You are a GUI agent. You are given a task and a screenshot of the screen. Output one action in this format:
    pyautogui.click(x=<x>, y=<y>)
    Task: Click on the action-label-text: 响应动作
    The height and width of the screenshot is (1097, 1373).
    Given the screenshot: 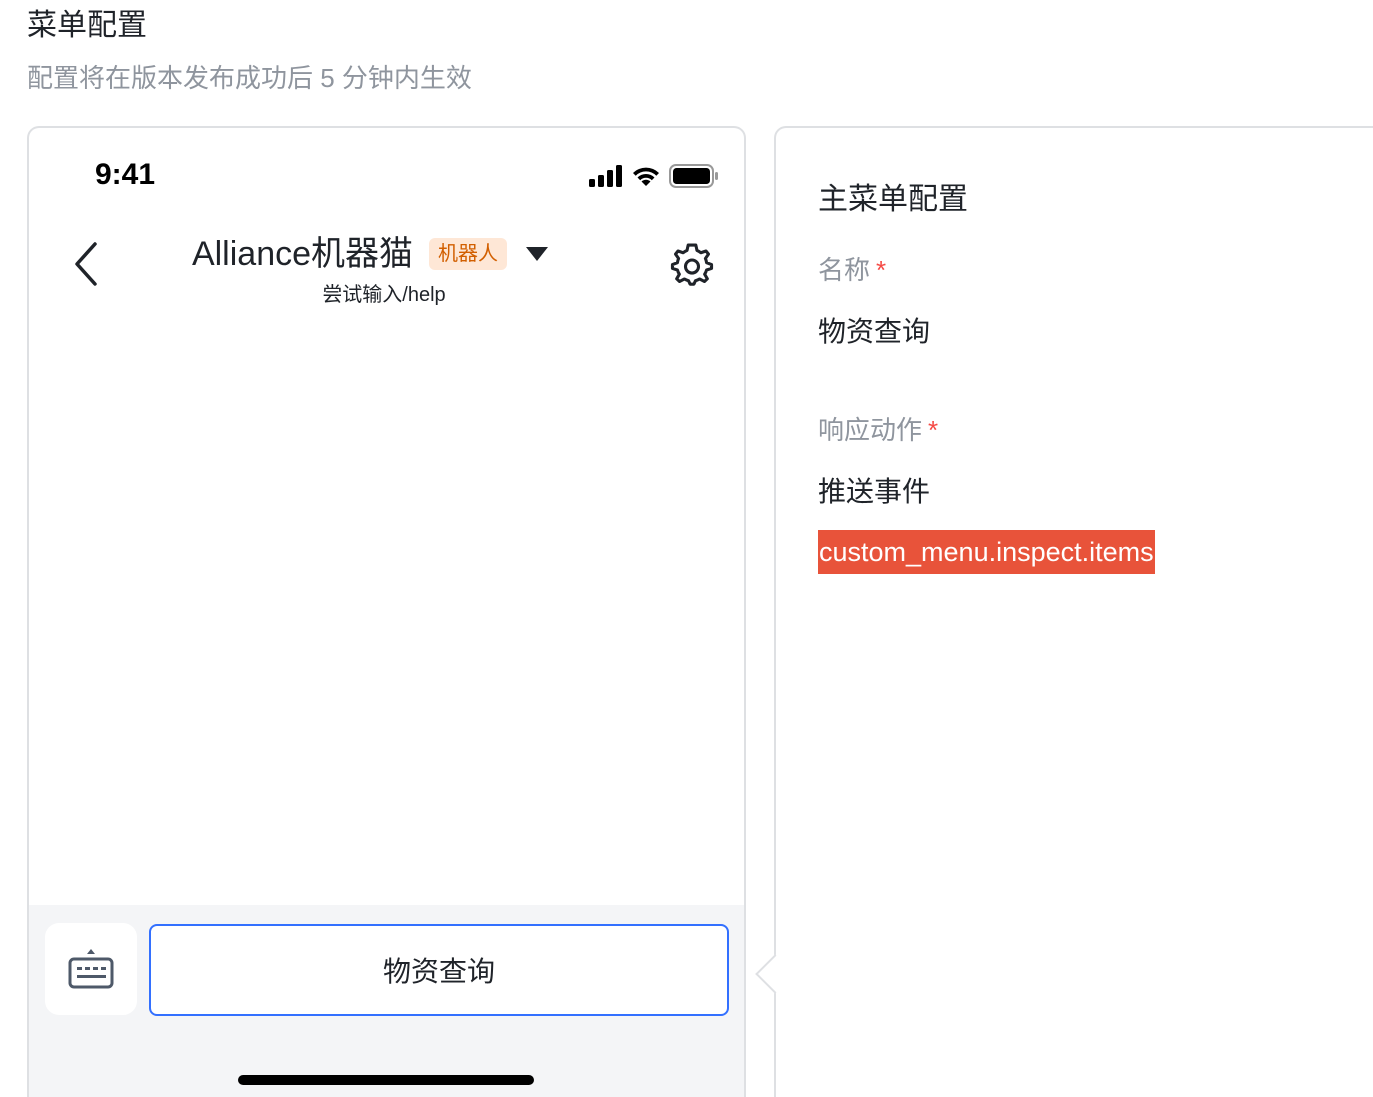 What is the action you would take?
    pyautogui.click(x=870, y=430)
    